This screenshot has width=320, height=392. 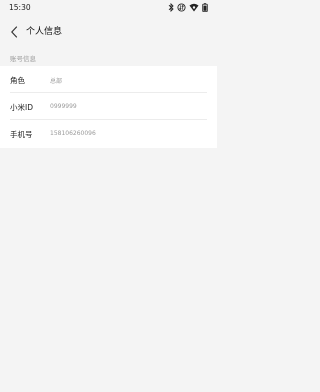 I want to click on phone-row: 手机号 15810626009​6, so click(x=108, y=133).